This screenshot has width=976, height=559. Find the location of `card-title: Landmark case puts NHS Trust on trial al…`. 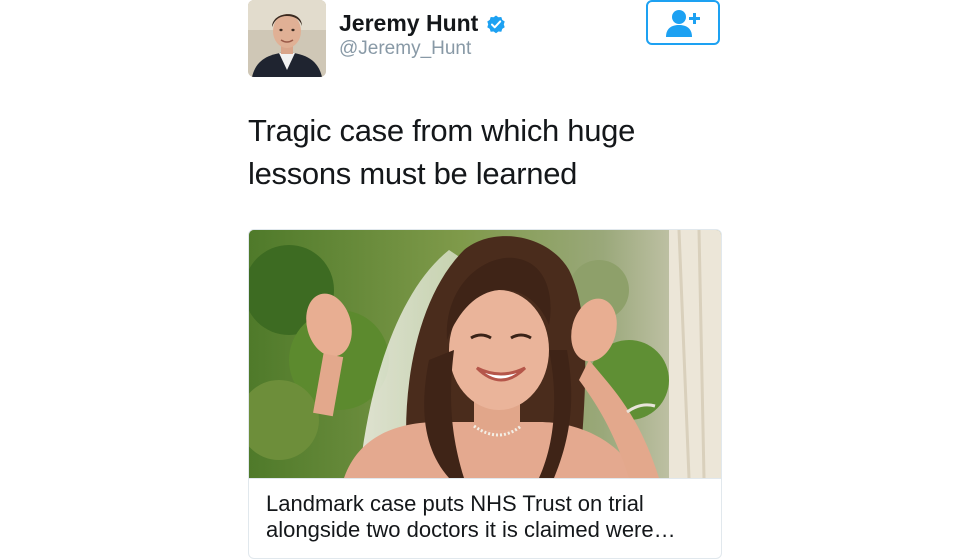

card-title: Landmark case puts NHS Trust on trial al… is located at coordinates (491, 517).